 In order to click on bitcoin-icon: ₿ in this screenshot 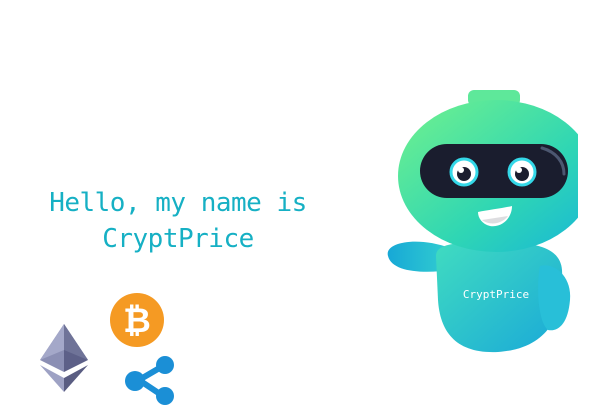, I will do `click(137, 320)`.